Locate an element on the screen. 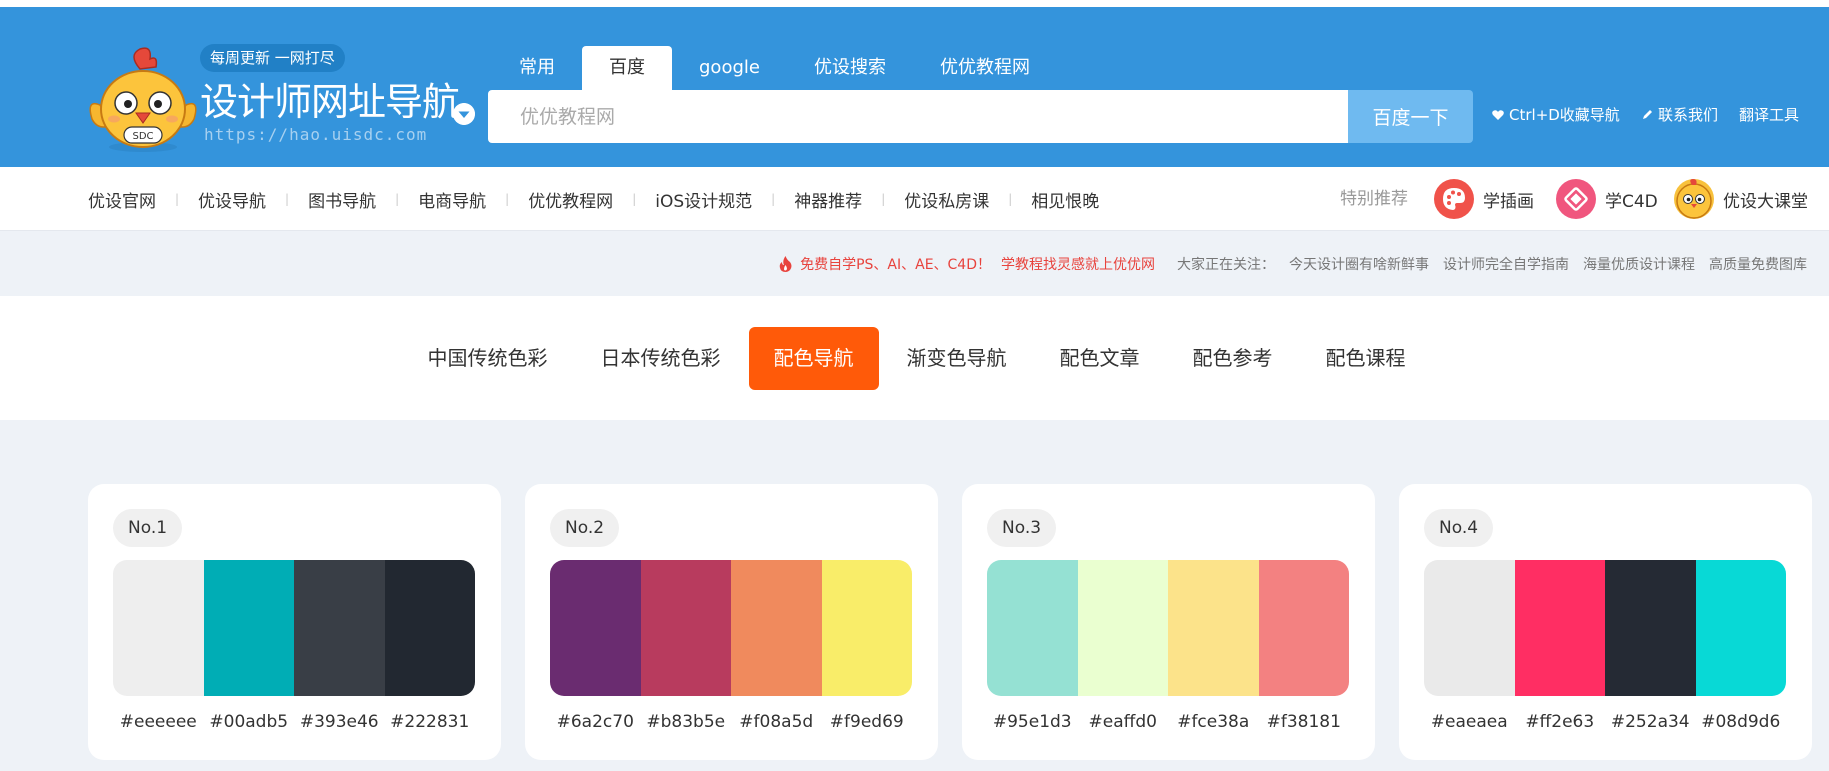 This screenshot has width=1829, height=771. logo-title: 设计师网址导航 is located at coordinates (330, 102).